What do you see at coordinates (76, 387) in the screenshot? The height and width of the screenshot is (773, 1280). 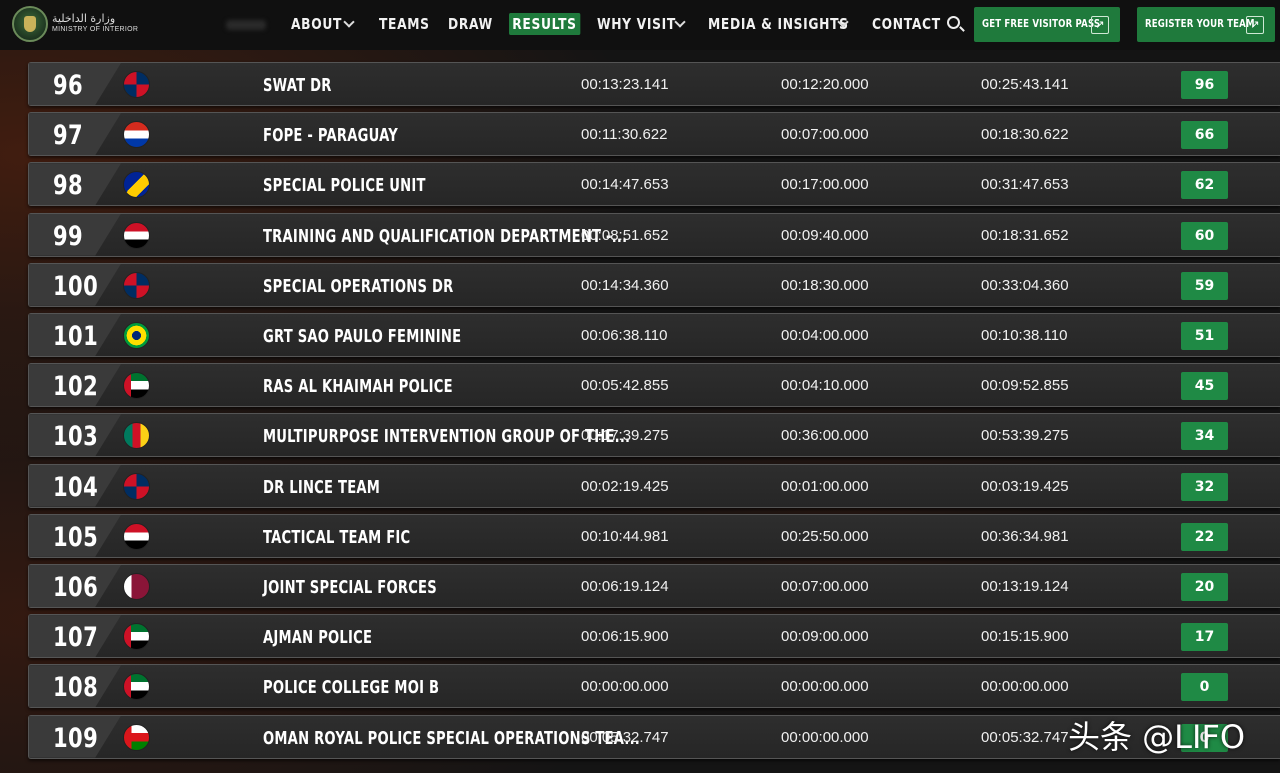 I see `rank-number: 102` at bounding box center [76, 387].